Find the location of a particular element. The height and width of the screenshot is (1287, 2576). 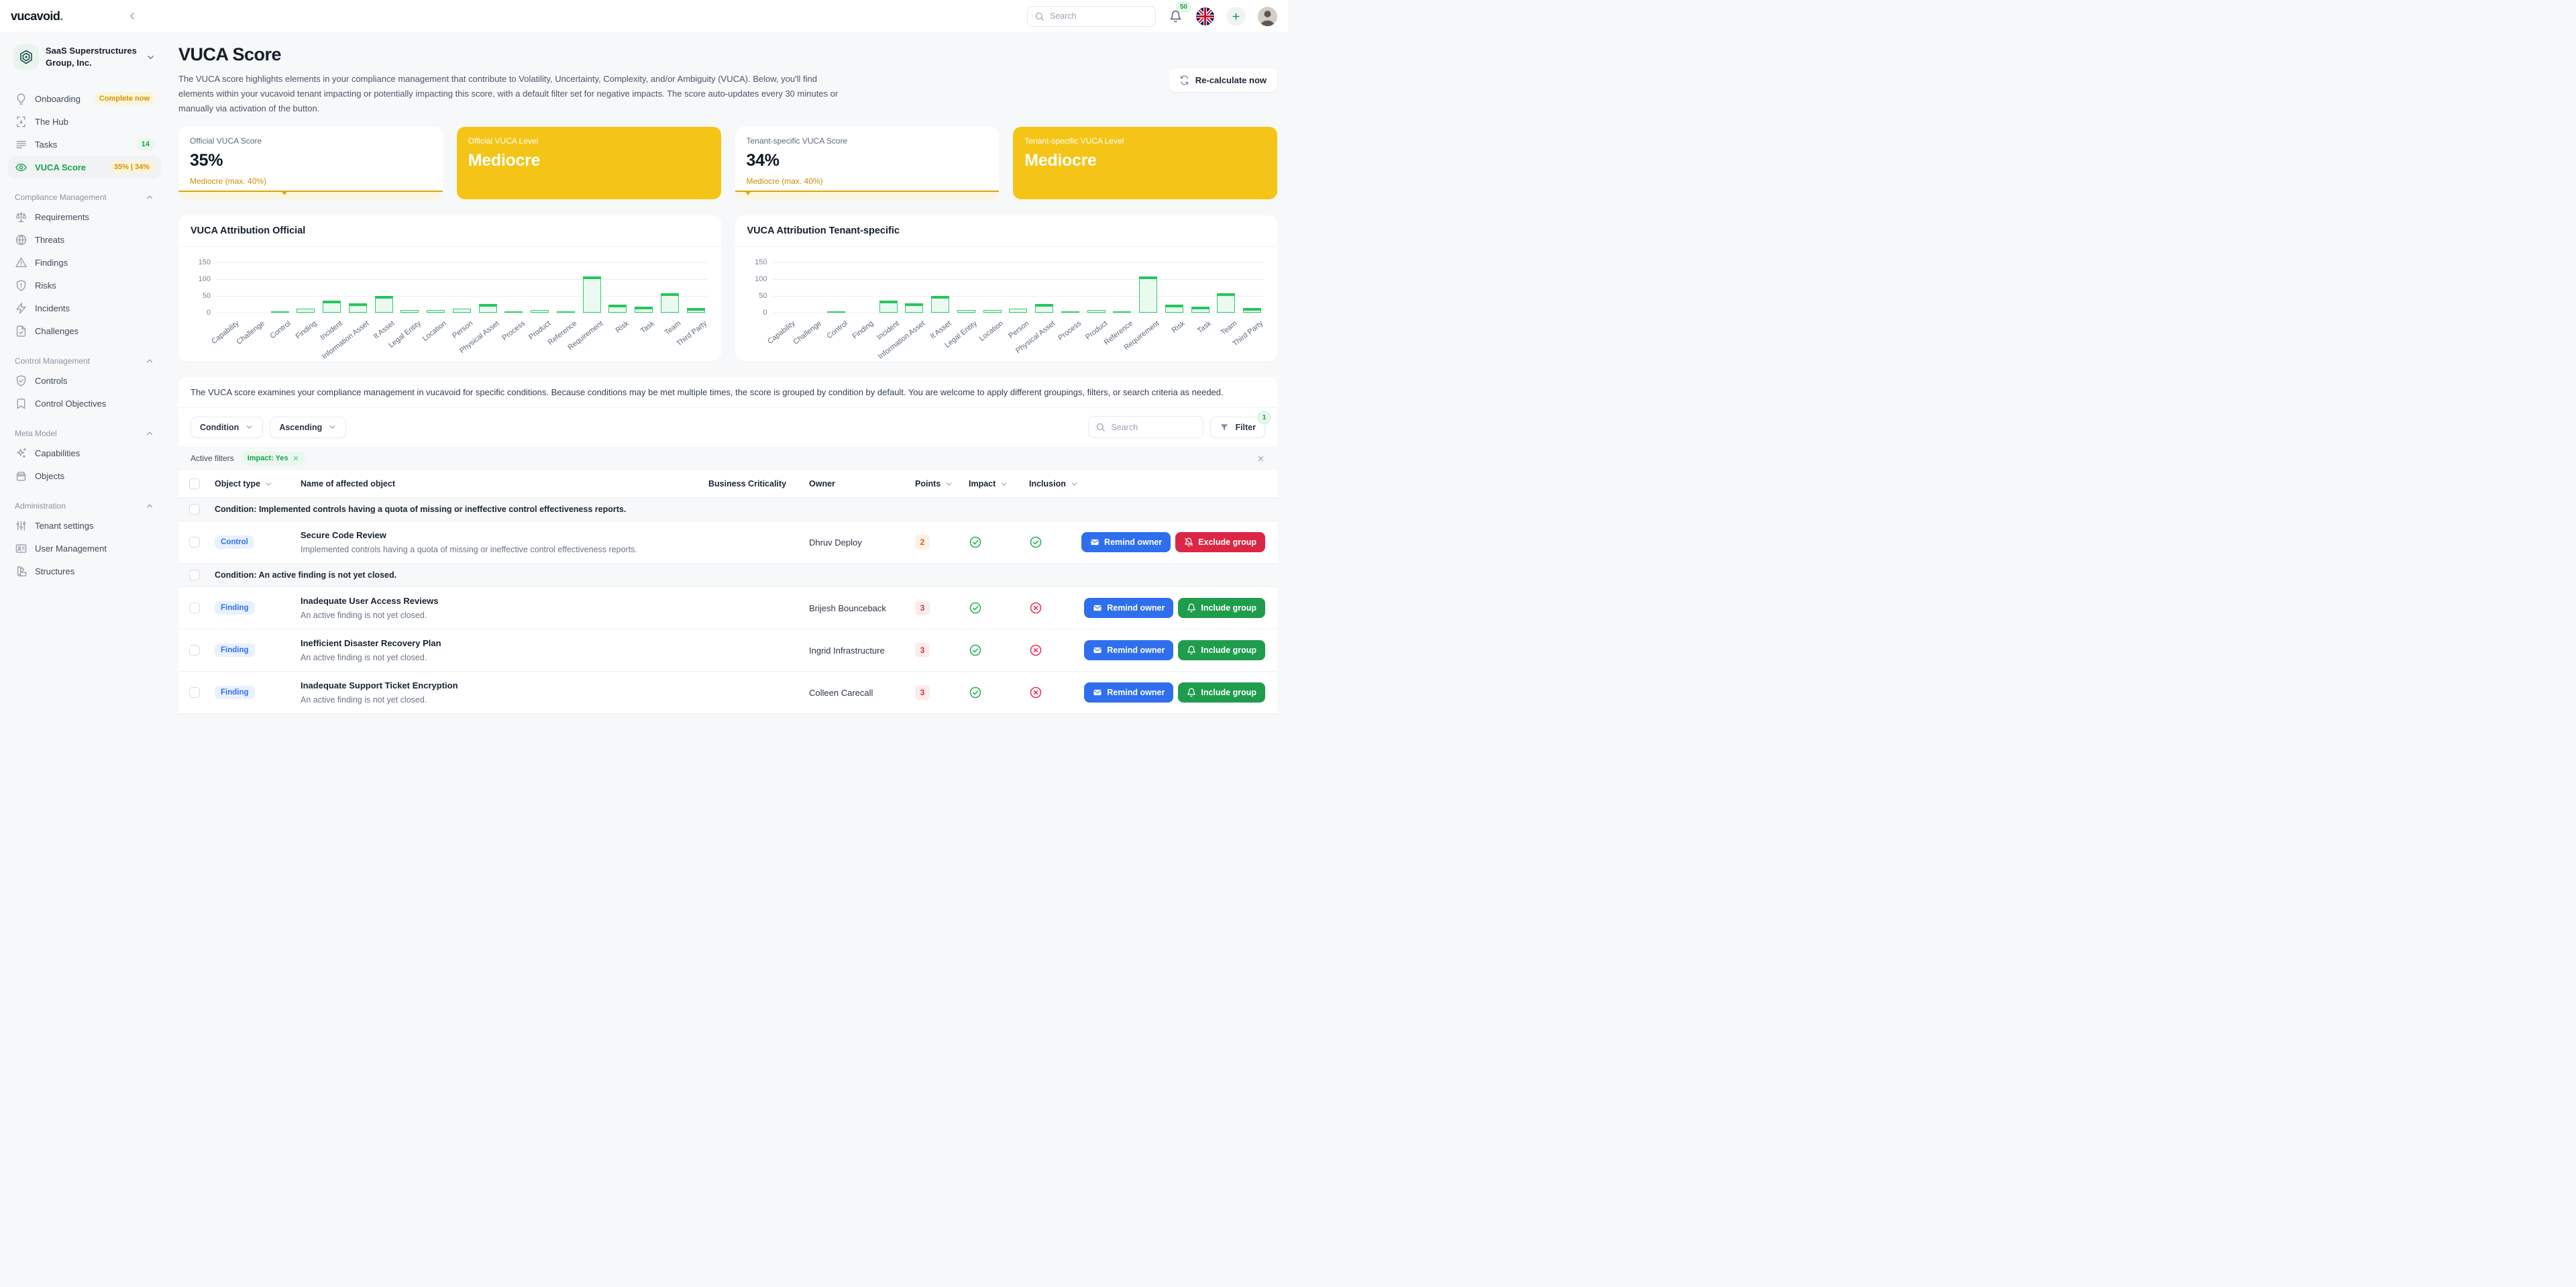

bar-product is located at coordinates (1096, 311).